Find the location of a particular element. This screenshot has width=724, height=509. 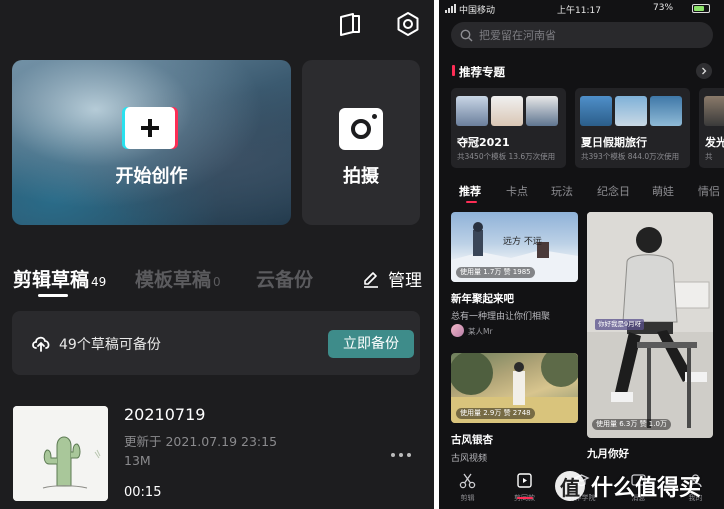

scissors-icon is located at coordinates (467, 481).